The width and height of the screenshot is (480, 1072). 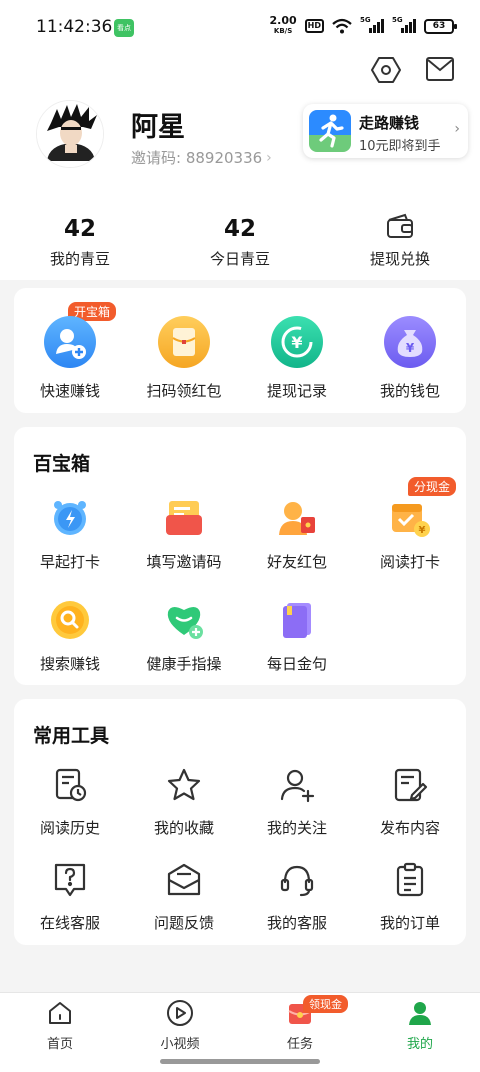 What do you see at coordinates (296, 391) in the screenshot?
I see `quick-action-label: 提现记录` at bounding box center [296, 391].